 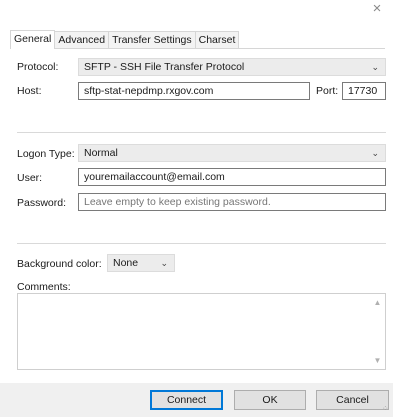 I want to click on user-input: youremailaccount@email.com, so click(x=232, y=177).